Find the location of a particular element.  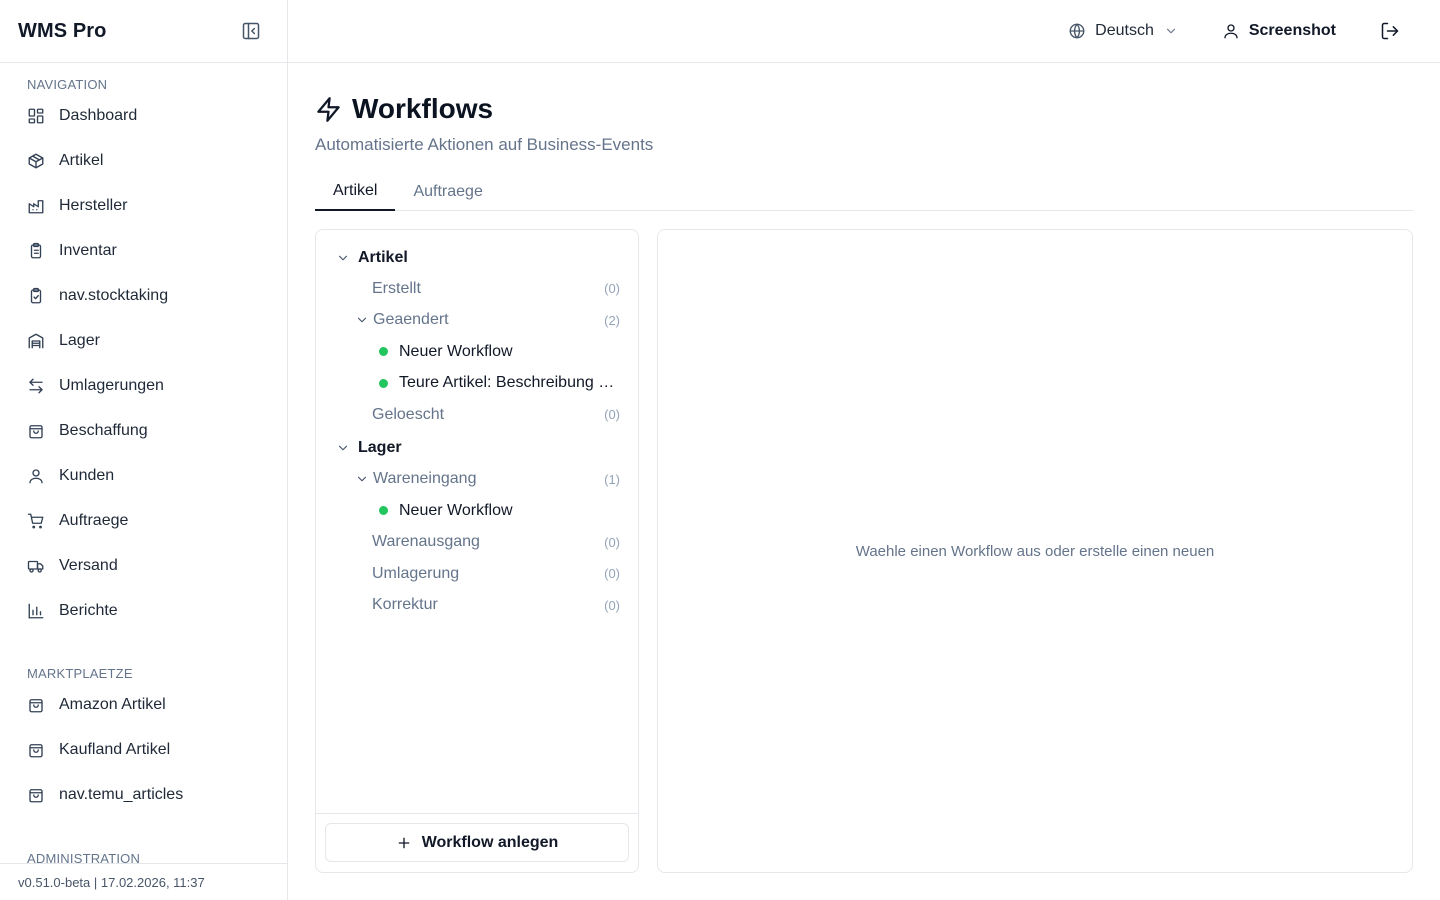

sidebar-section: ADMINISTRATION is located at coordinates (143, 857).